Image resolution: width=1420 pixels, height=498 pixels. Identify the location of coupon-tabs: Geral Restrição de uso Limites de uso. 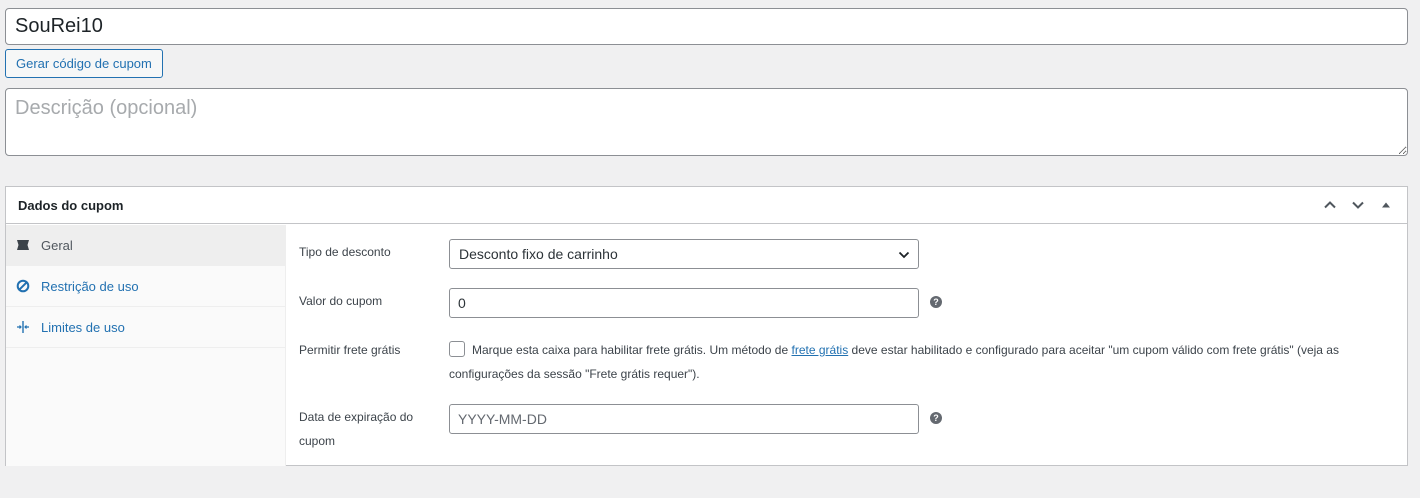
(146, 345).